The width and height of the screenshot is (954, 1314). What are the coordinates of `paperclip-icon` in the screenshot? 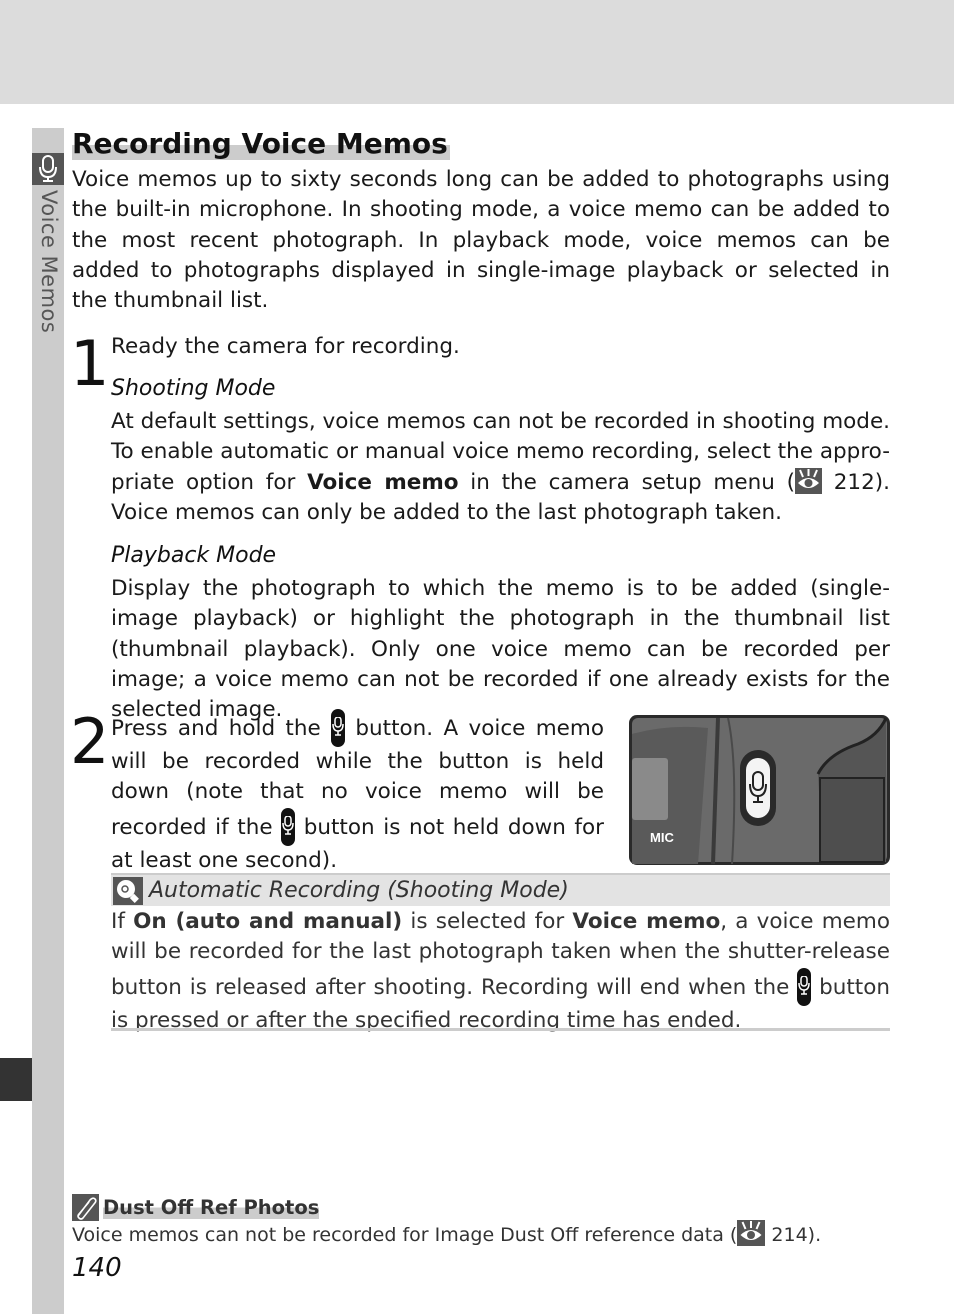 It's located at (85, 1207).